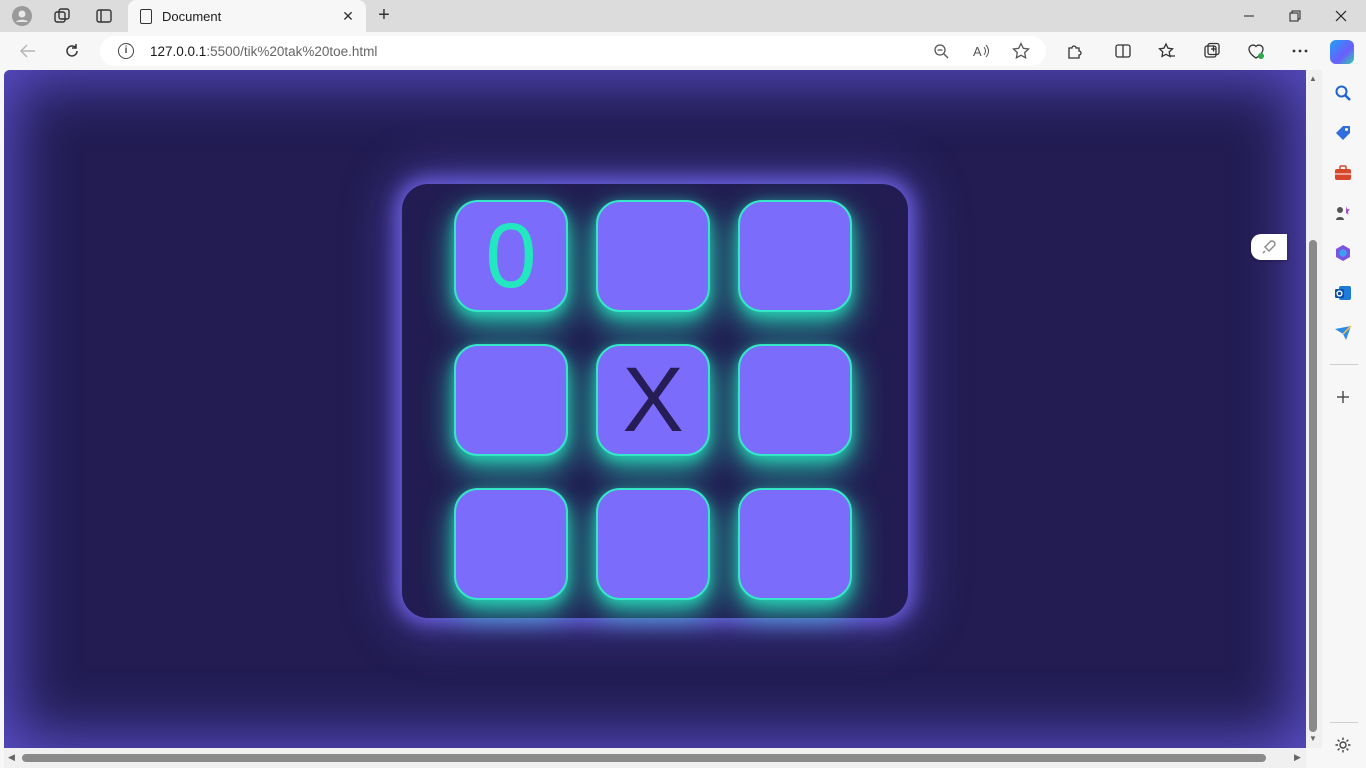 The image size is (1366, 768). Describe the element at coordinates (192, 16) in the screenshot. I see `tab-title: Document` at that location.